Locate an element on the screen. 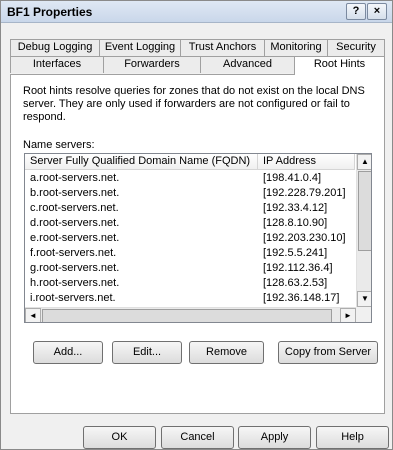 The width and height of the screenshot is (393, 450). ip-cell: [128.63.2.53] is located at coordinates (295, 283).